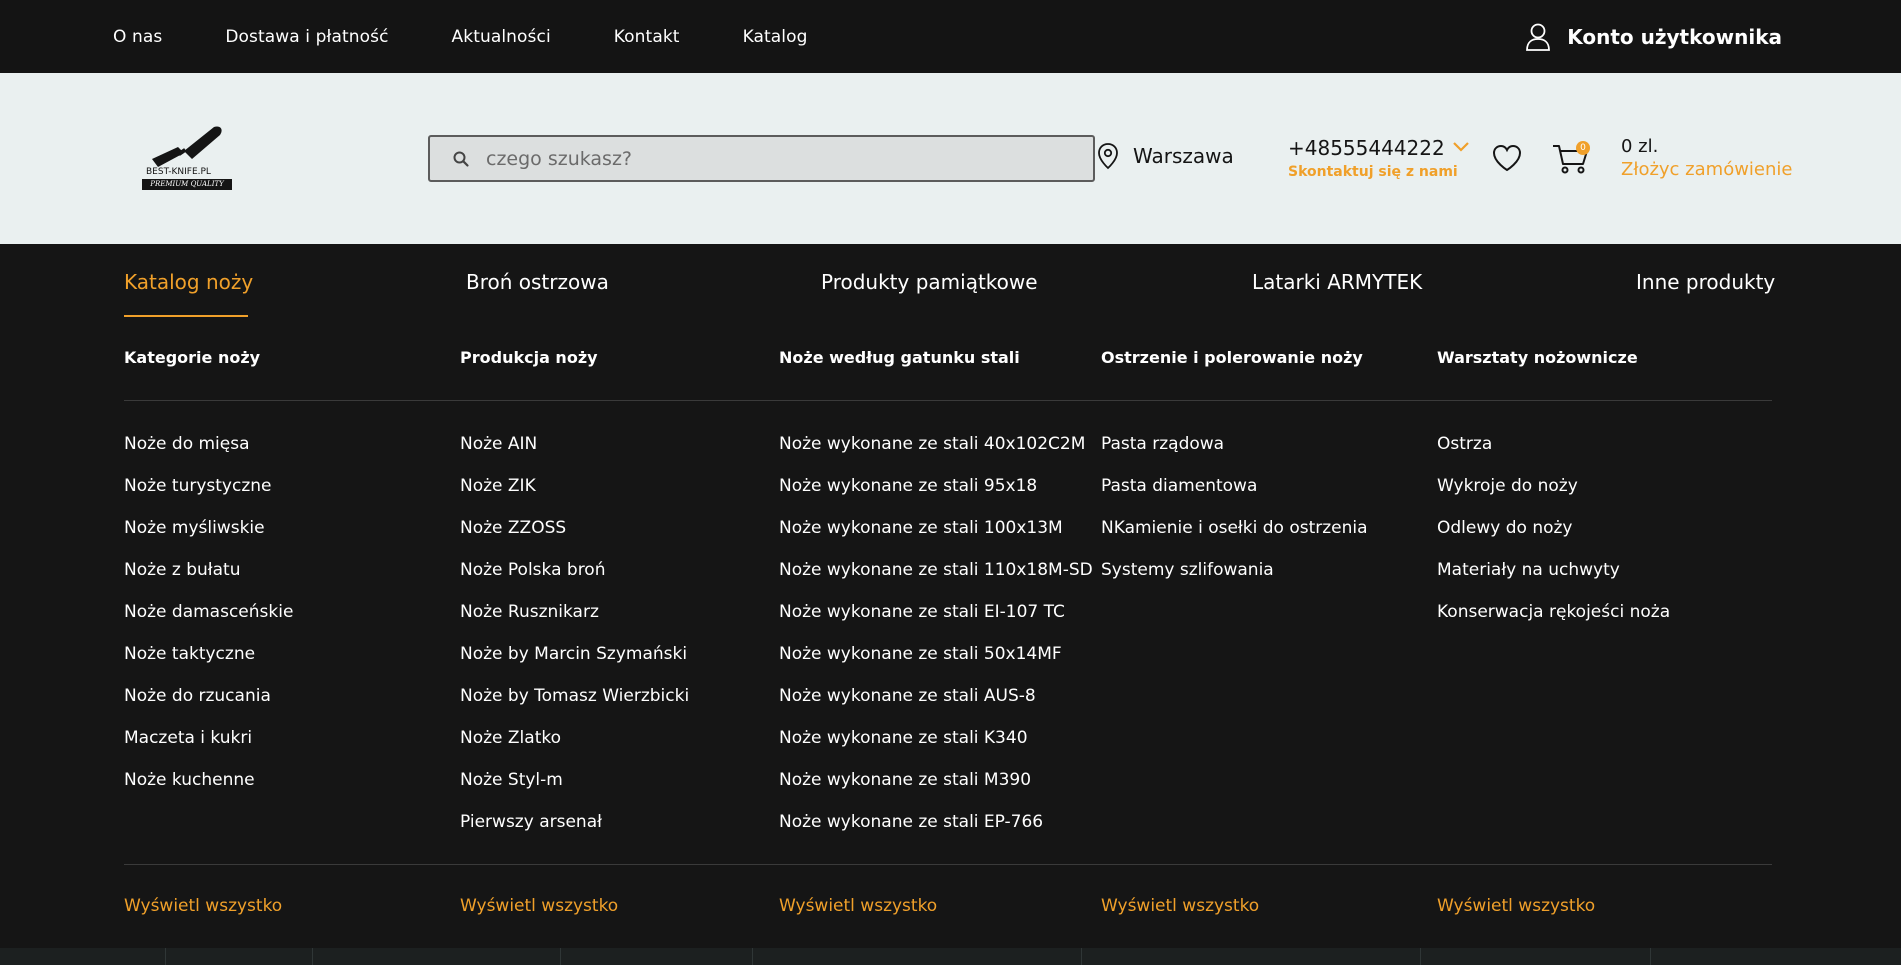 The width and height of the screenshot is (1901, 965). I want to click on menu-link: Wykroje do noży, so click(1553, 495).